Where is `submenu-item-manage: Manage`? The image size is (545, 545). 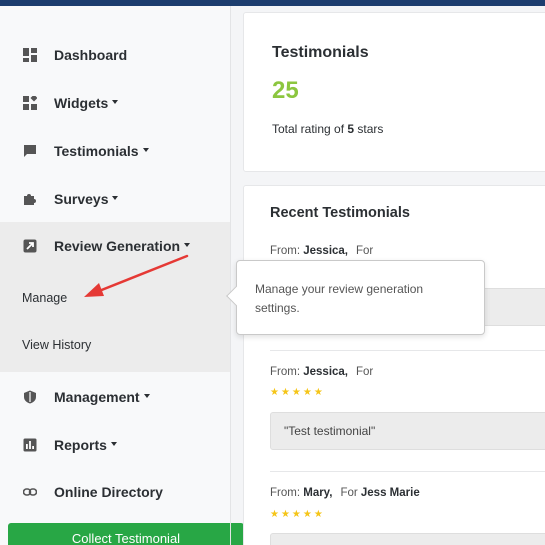 submenu-item-manage: Manage is located at coordinates (44, 298).